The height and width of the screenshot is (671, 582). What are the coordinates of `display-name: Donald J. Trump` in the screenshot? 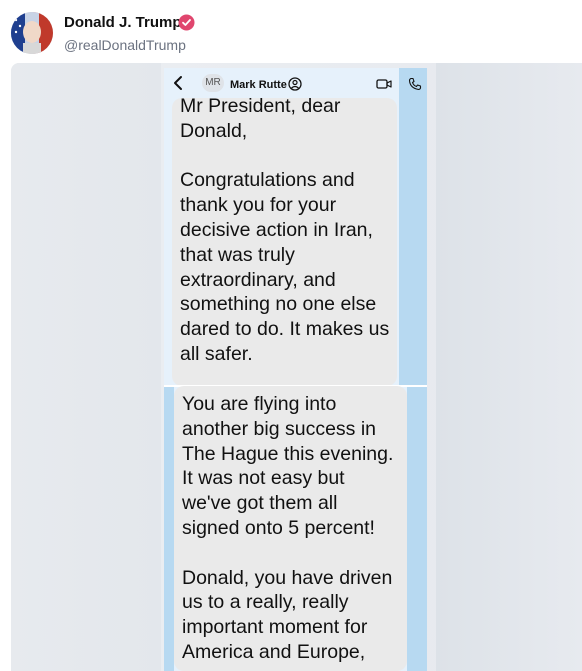 It's located at (123, 22).